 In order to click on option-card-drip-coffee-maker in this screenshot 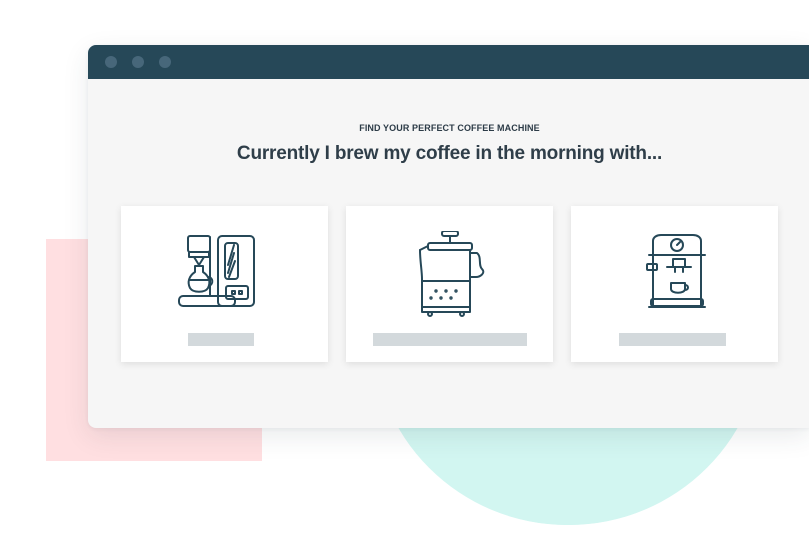, I will do `click(224, 284)`.